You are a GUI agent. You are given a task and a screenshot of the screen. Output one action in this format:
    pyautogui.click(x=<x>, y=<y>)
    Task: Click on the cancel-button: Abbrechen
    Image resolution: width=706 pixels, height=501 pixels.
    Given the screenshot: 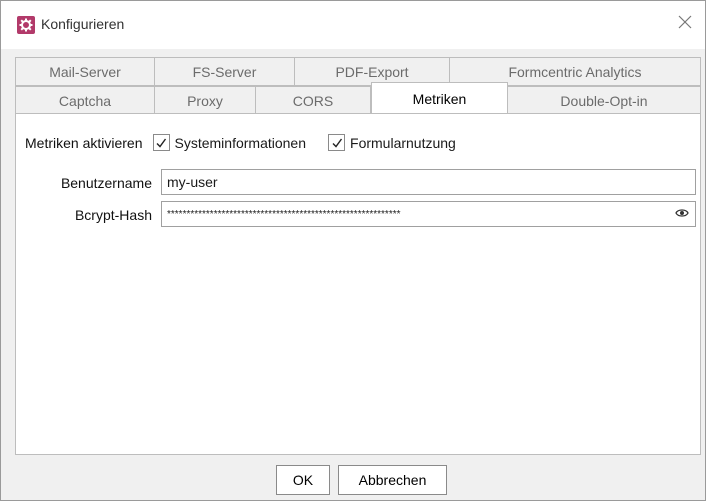 What is the action you would take?
    pyautogui.click(x=392, y=480)
    